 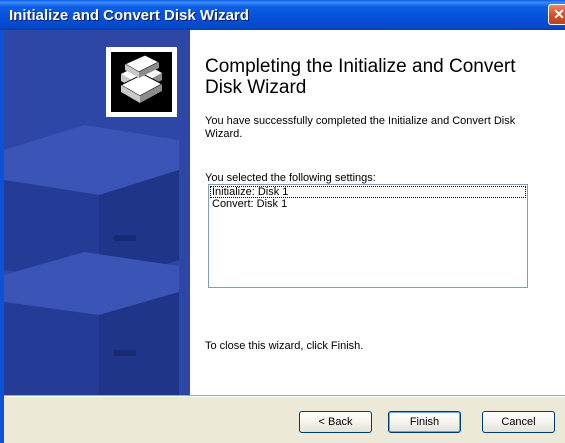 I want to click on divider, so click(x=284, y=396).